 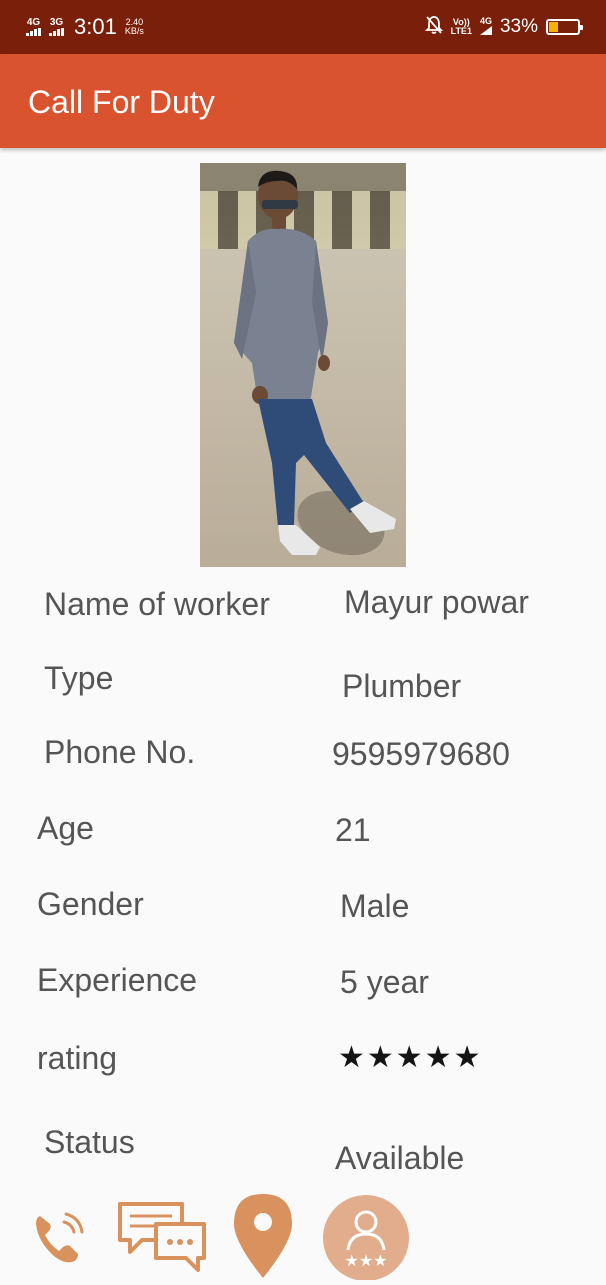 What do you see at coordinates (402, 686) in the screenshot?
I see `value-type: Plumber` at bounding box center [402, 686].